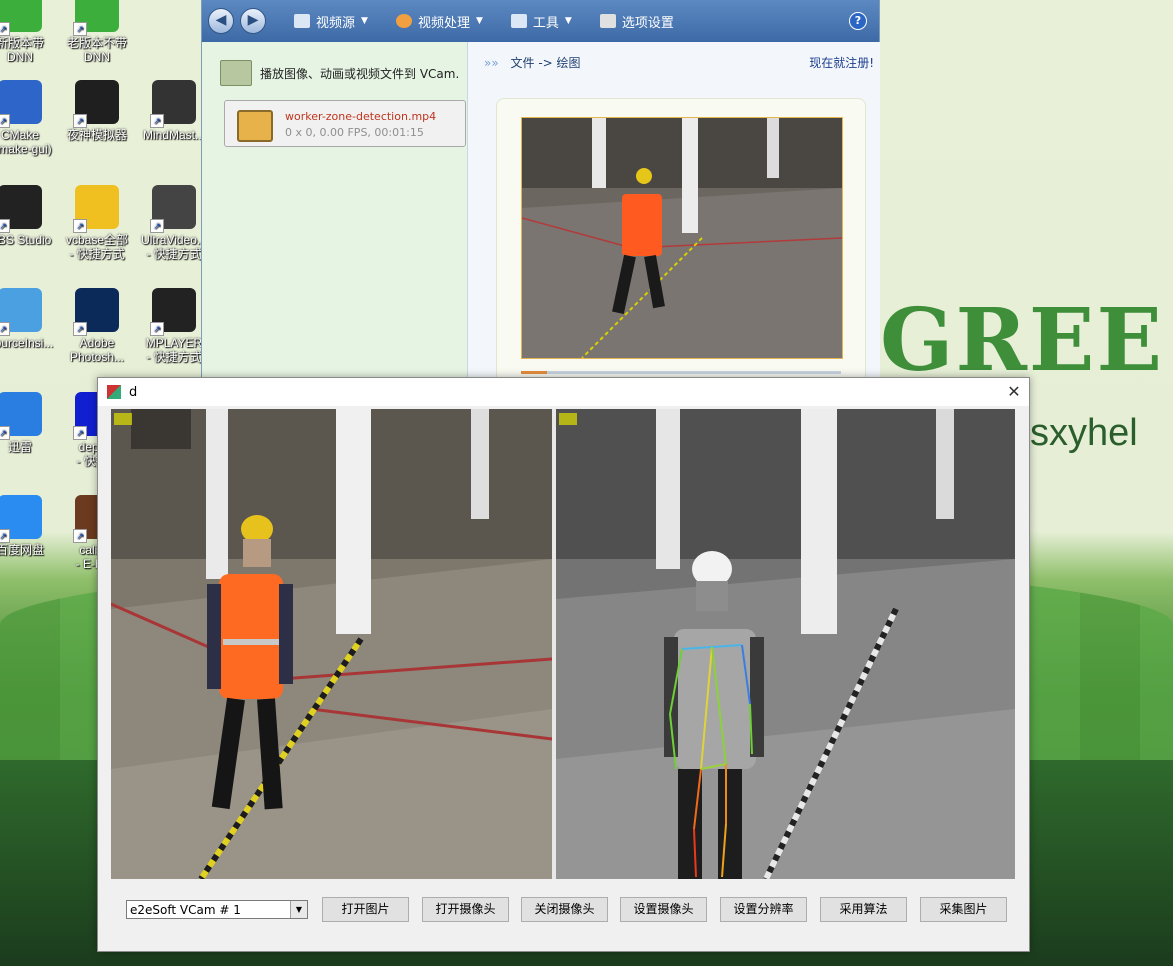 This screenshot has height=966, width=1173. Describe the element at coordinates (681, 372) in the screenshot. I see `seek-bar` at that location.